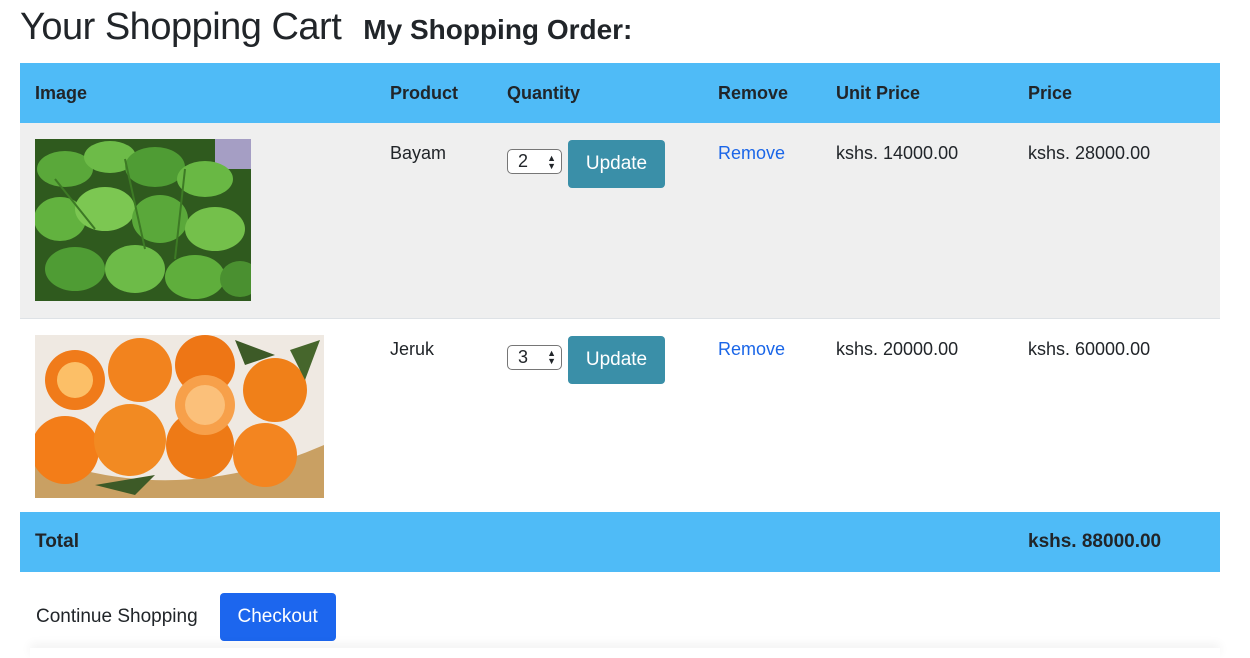  Describe the element at coordinates (544, 92) in the screenshot. I see `column-header-quantity: Quantity` at that location.